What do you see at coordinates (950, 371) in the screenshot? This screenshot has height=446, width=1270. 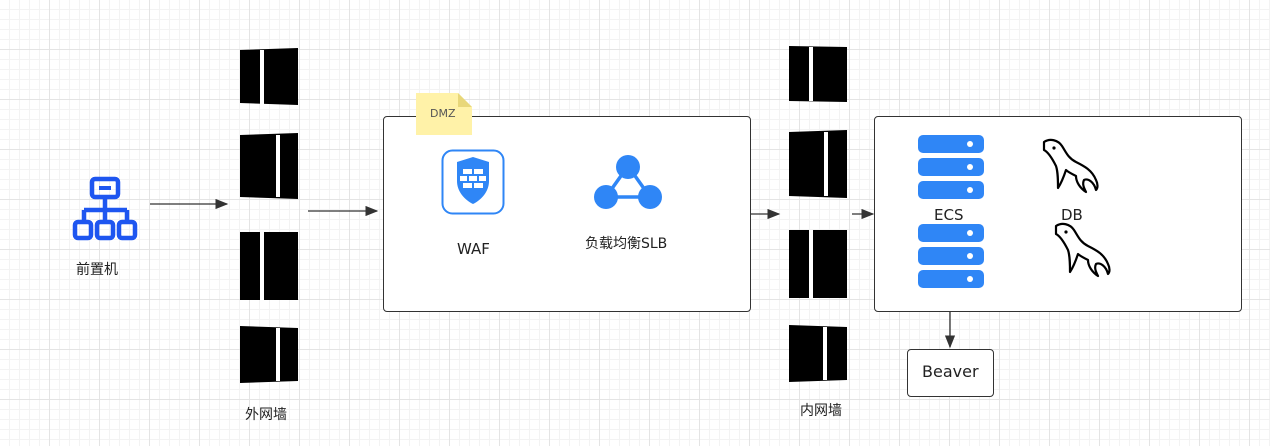 I see `beaver-label: Beaver` at bounding box center [950, 371].